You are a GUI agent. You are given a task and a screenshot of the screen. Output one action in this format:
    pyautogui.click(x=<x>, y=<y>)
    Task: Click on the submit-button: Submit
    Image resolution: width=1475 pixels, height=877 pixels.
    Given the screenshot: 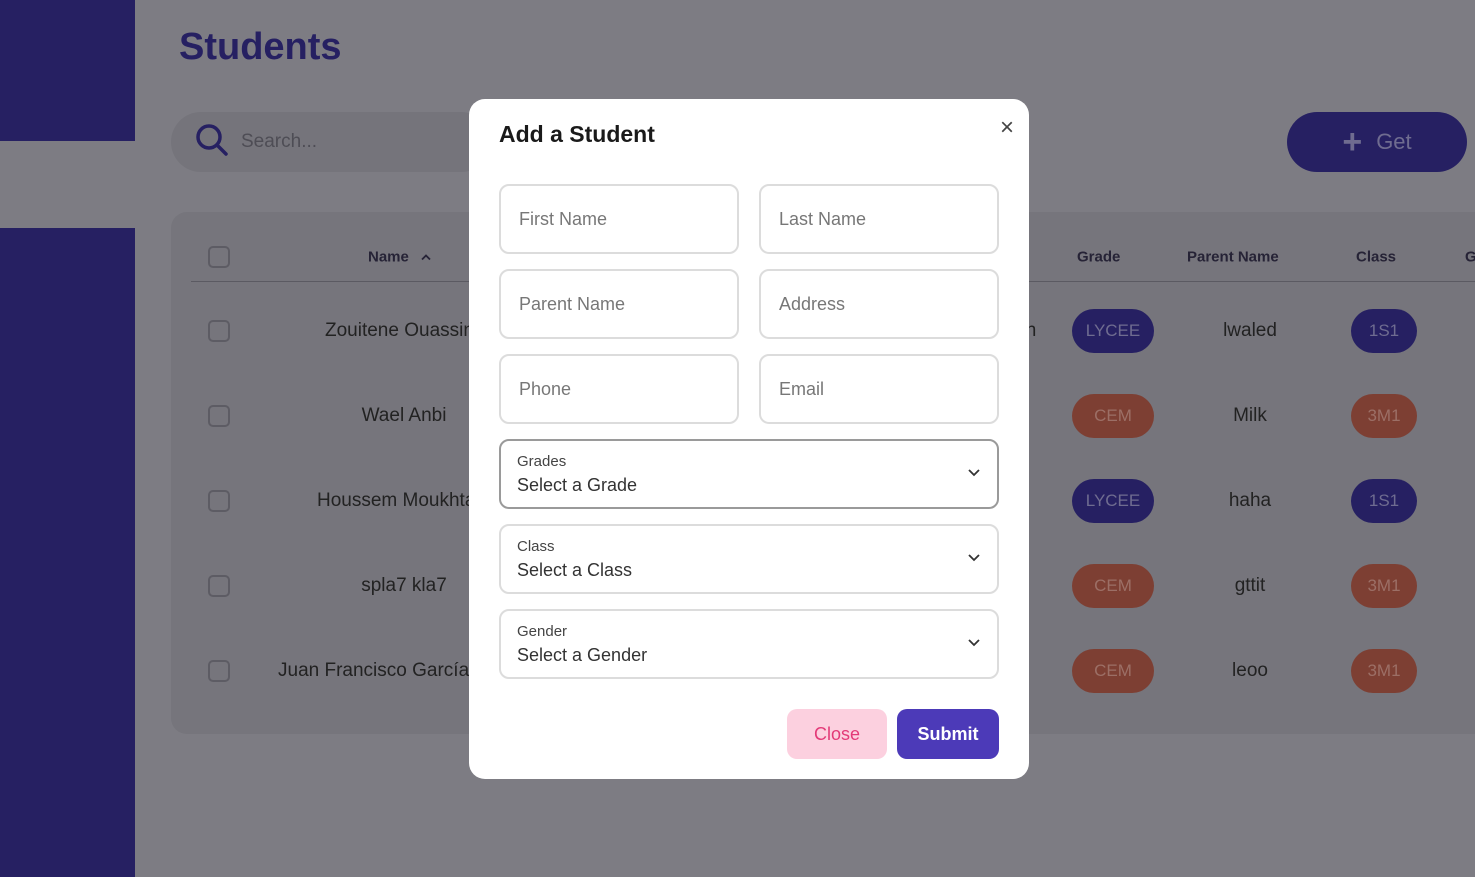 What is the action you would take?
    pyautogui.click(x=948, y=734)
    